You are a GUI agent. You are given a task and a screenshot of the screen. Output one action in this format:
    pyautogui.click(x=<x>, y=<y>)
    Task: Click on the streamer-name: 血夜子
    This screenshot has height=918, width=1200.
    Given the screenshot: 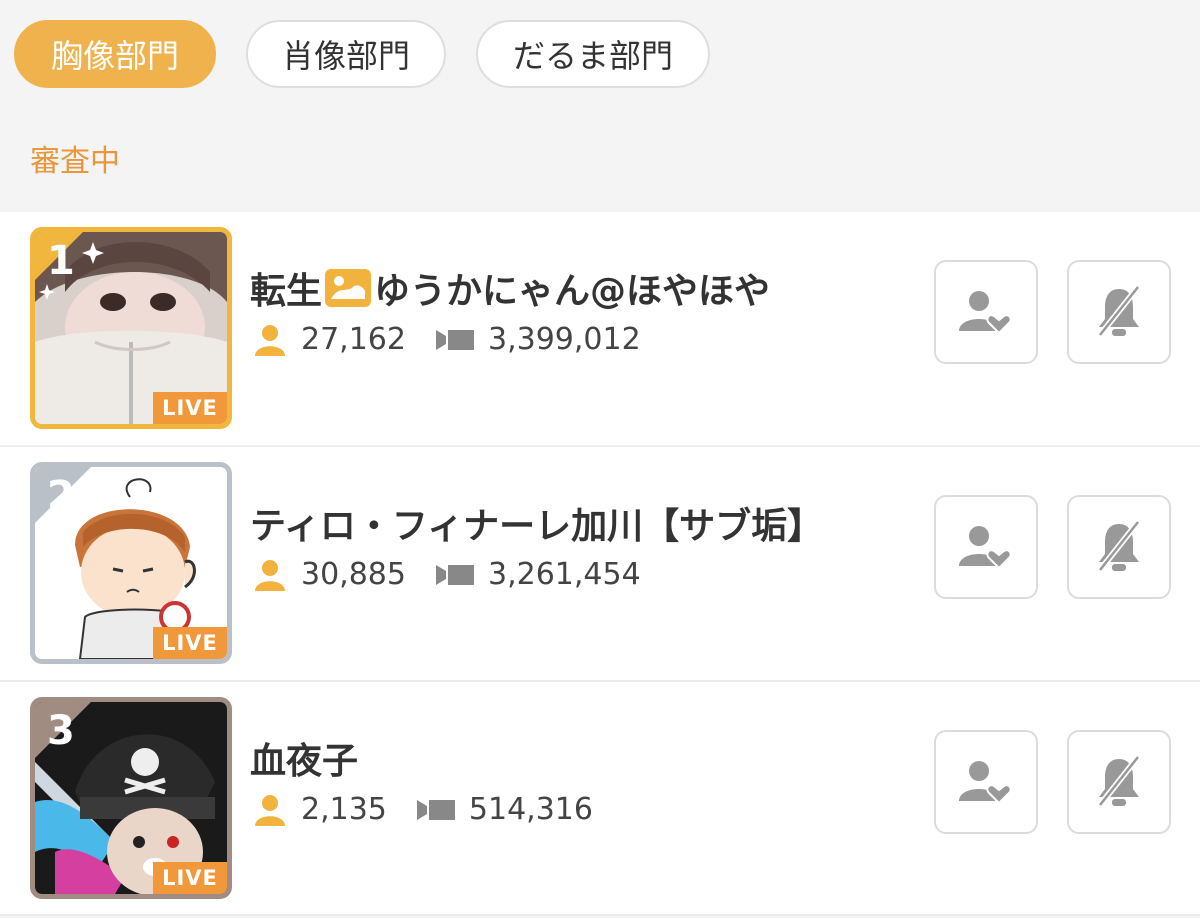 What is the action you would take?
    pyautogui.click(x=304, y=758)
    